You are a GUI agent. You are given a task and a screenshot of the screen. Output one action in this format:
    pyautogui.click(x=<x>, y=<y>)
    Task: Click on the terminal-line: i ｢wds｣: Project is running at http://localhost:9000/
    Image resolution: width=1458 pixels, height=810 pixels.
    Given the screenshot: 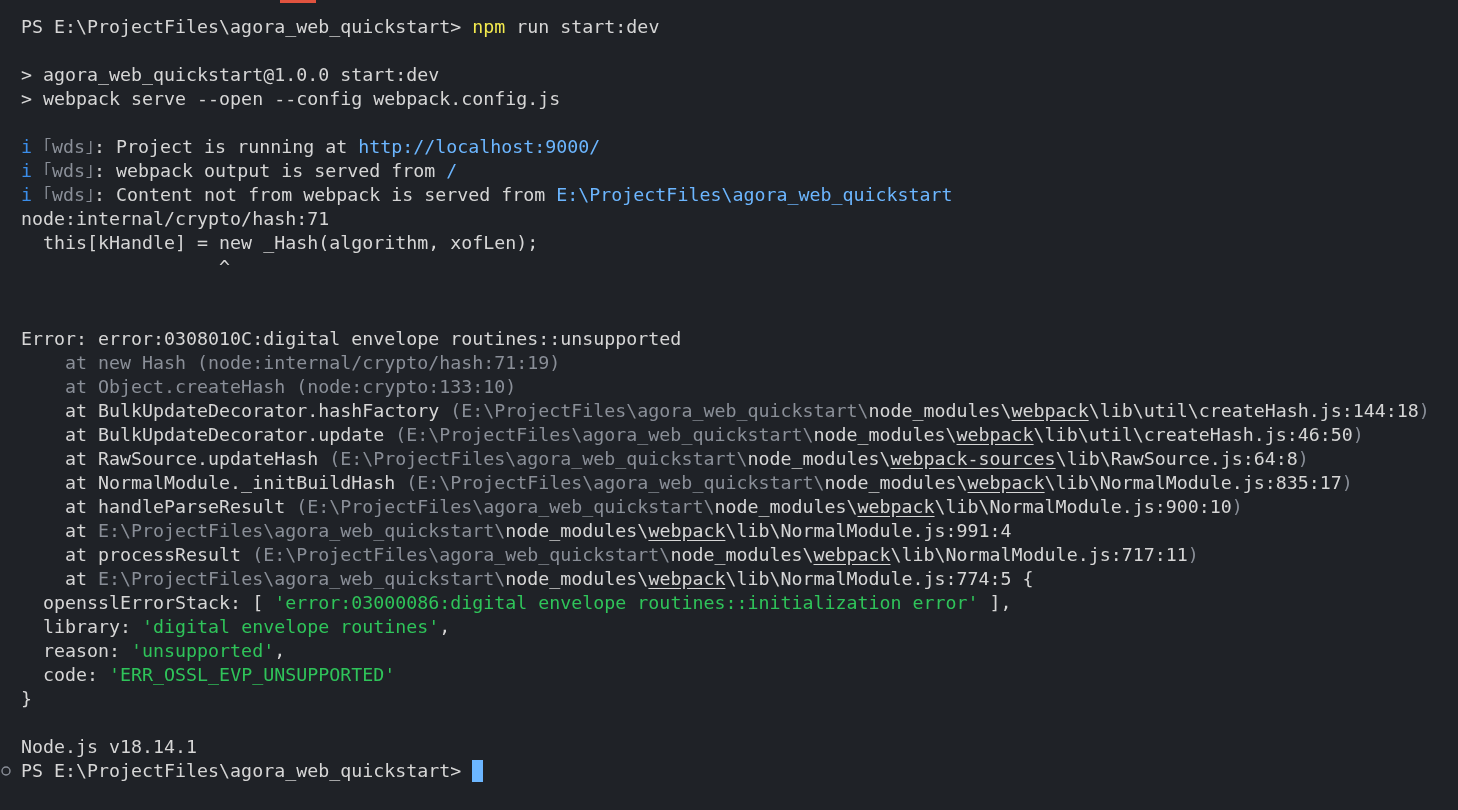 What is the action you would take?
    pyautogui.click(x=311, y=147)
    